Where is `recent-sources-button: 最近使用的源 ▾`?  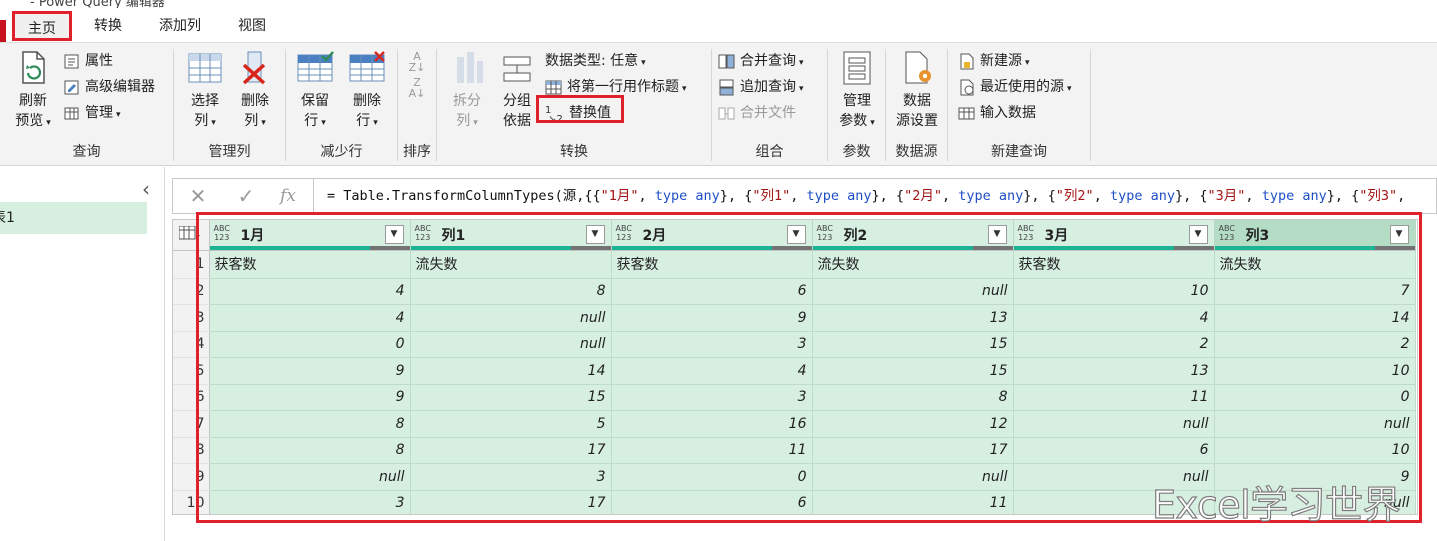 recent-sources-button: 最近使用的源 ▾ is located at coordinates (1015, 87).